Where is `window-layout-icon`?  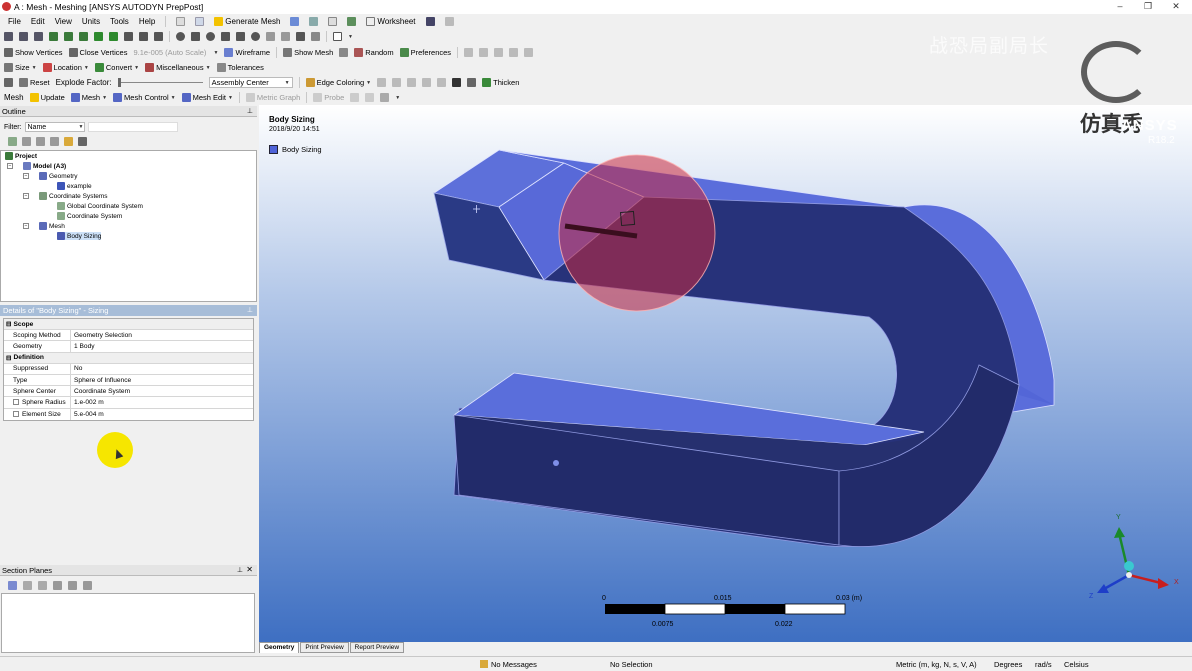 window-layout-icon is located at coordinates (337, 36).